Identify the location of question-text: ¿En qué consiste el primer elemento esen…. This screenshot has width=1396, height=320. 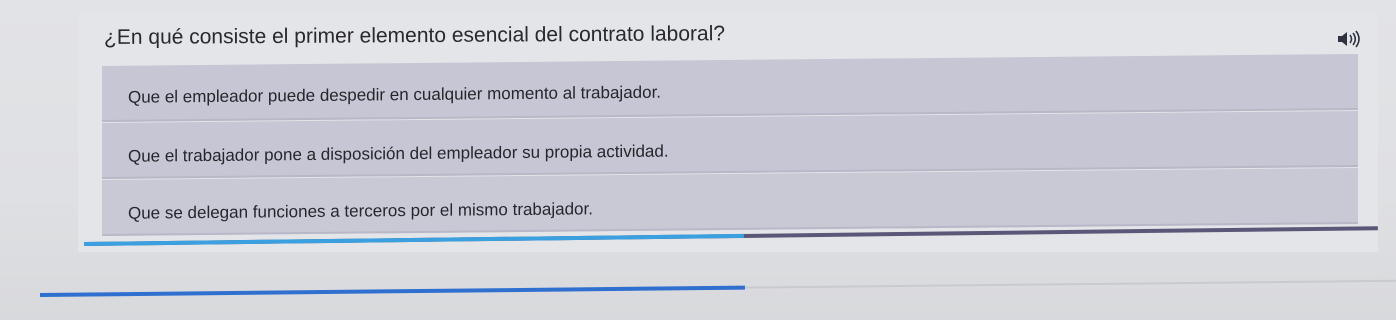
(414, 35).